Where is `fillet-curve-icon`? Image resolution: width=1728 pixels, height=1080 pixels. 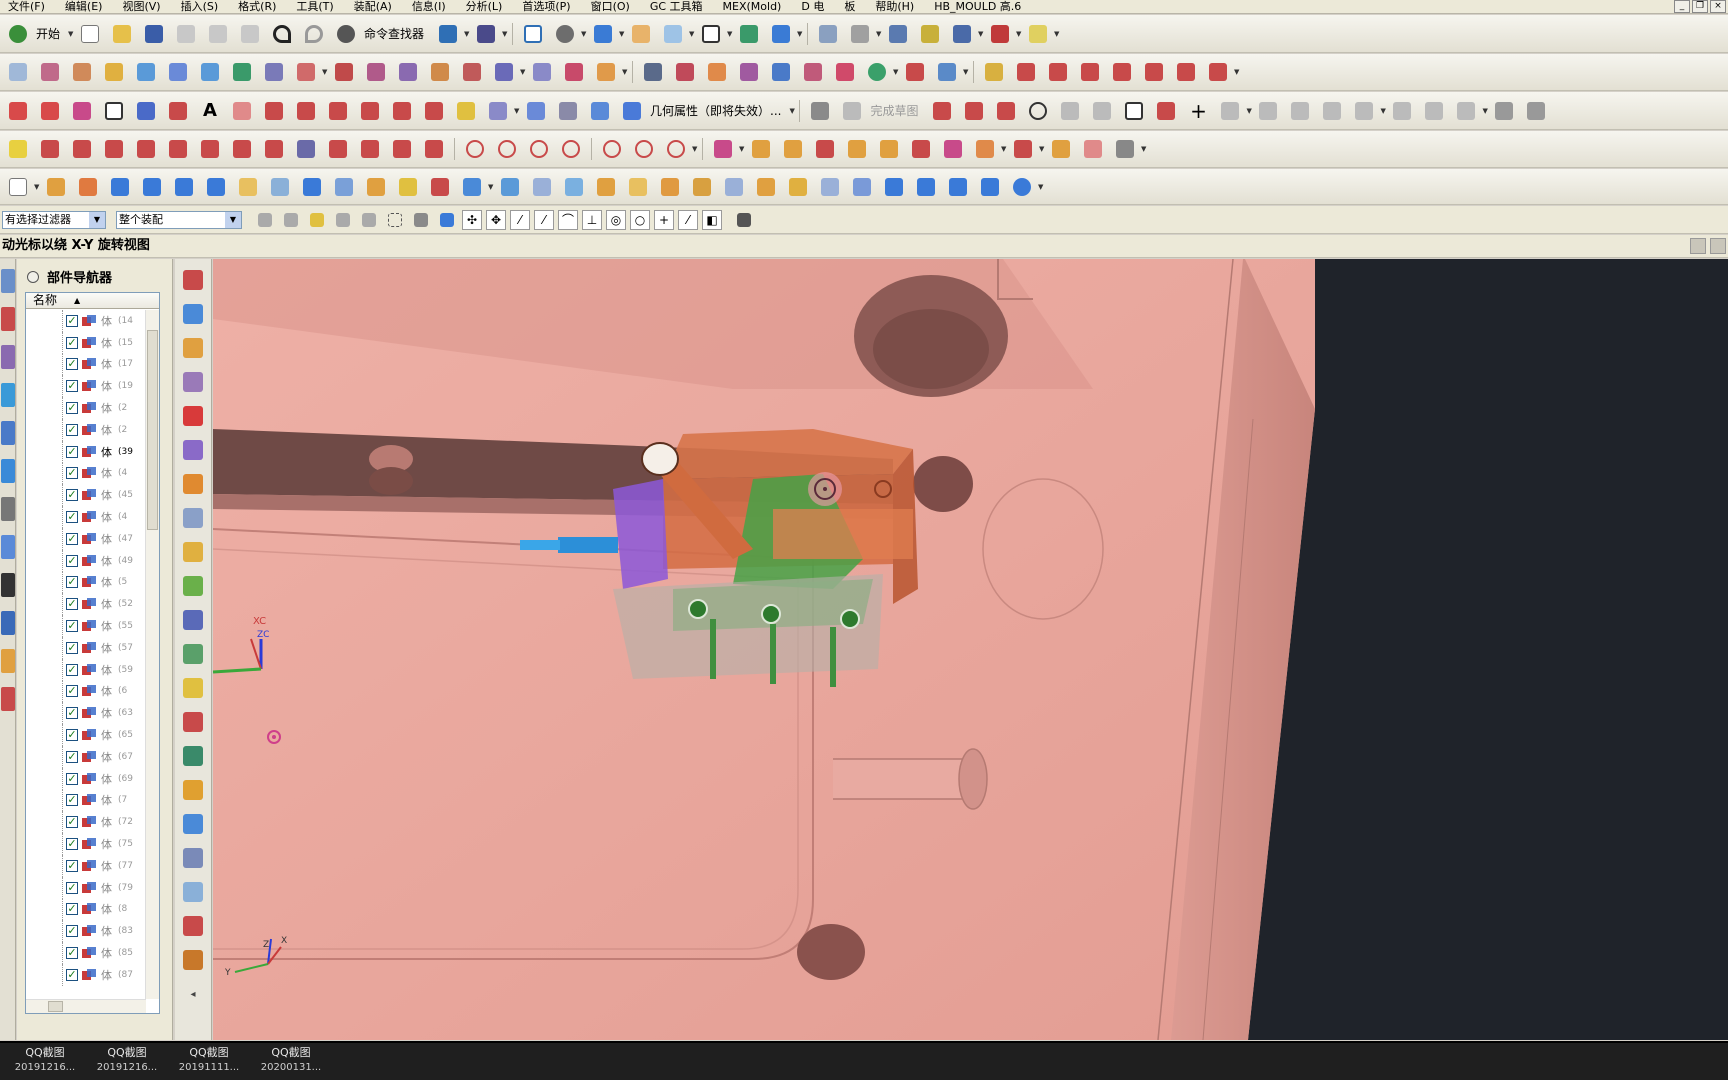
fillet-curve-icon is located at coordinates (1026, 72).